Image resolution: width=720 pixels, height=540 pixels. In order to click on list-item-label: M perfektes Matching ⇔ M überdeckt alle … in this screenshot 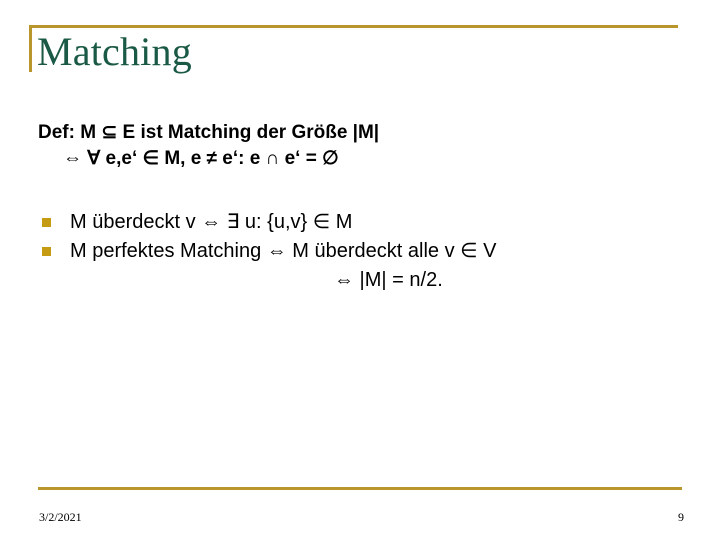, I will do `click(283, 251)`.